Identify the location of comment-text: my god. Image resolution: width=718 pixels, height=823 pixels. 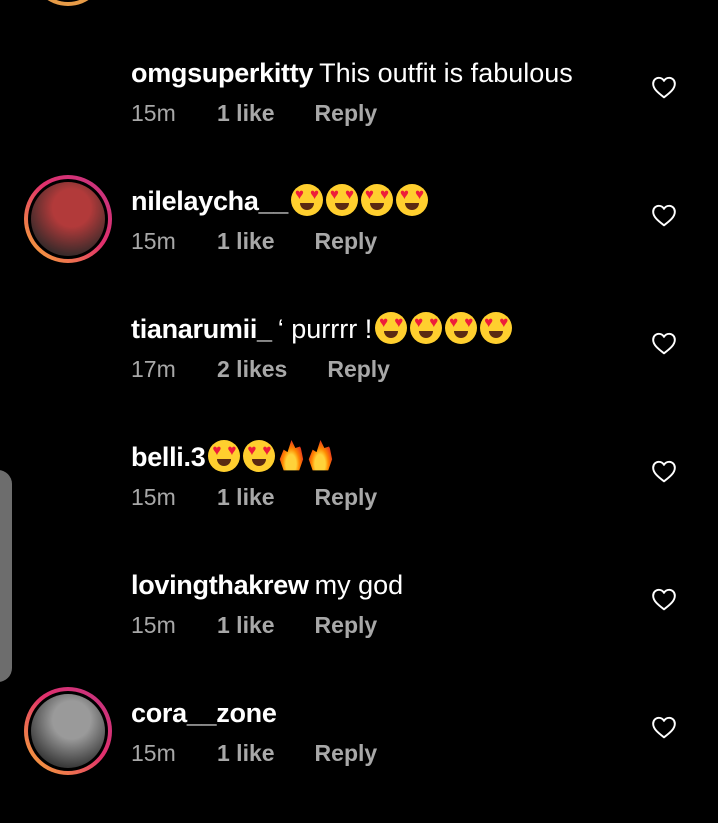
(359, 585).